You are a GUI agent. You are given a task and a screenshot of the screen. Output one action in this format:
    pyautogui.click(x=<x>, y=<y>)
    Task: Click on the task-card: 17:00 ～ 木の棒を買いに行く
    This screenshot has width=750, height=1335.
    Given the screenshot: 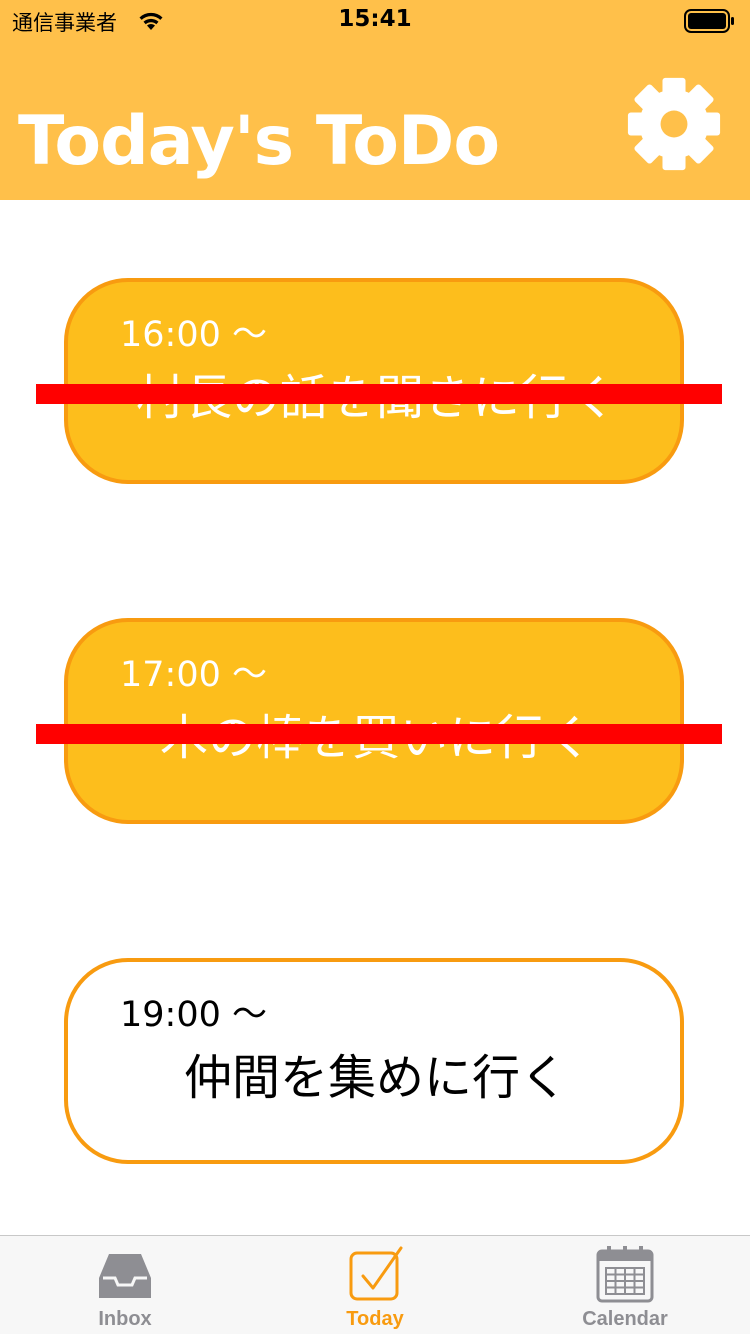 What is the action you would take?
    pyautogui.click(x=379, y=721)
    